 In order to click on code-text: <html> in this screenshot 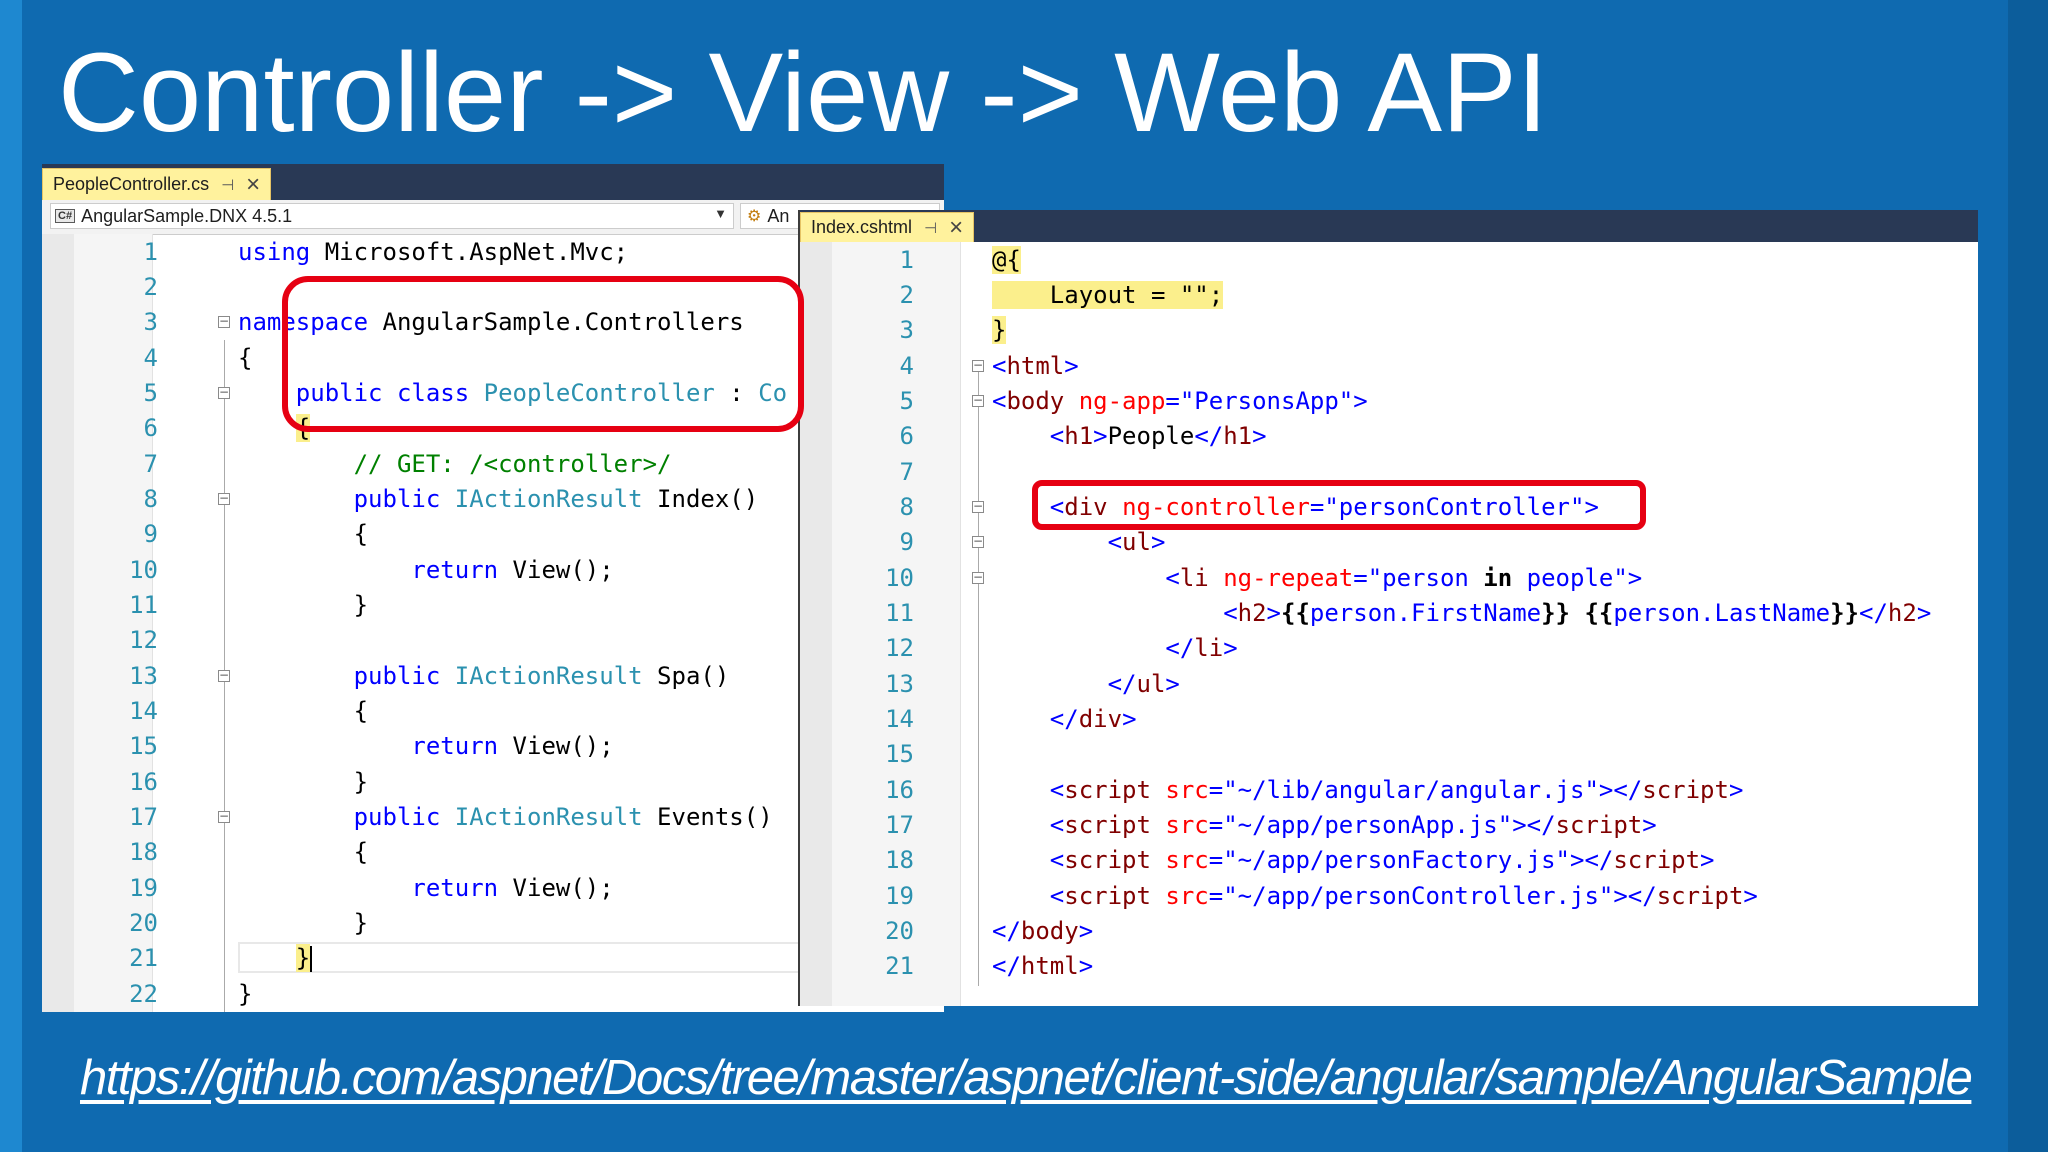, I will do `click(1035, 366)`.